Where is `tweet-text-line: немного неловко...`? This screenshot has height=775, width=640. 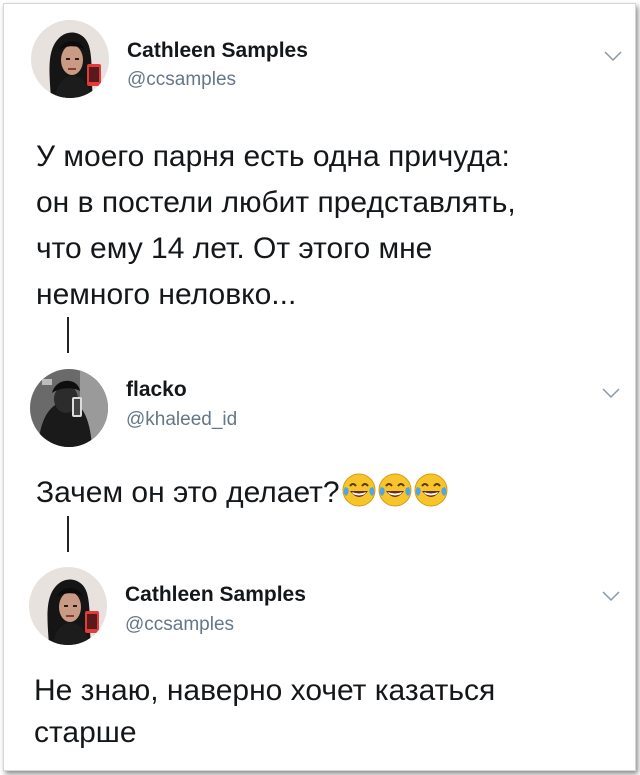 tweet-text-line: немного неловко... is located at coordinates (166, 294).